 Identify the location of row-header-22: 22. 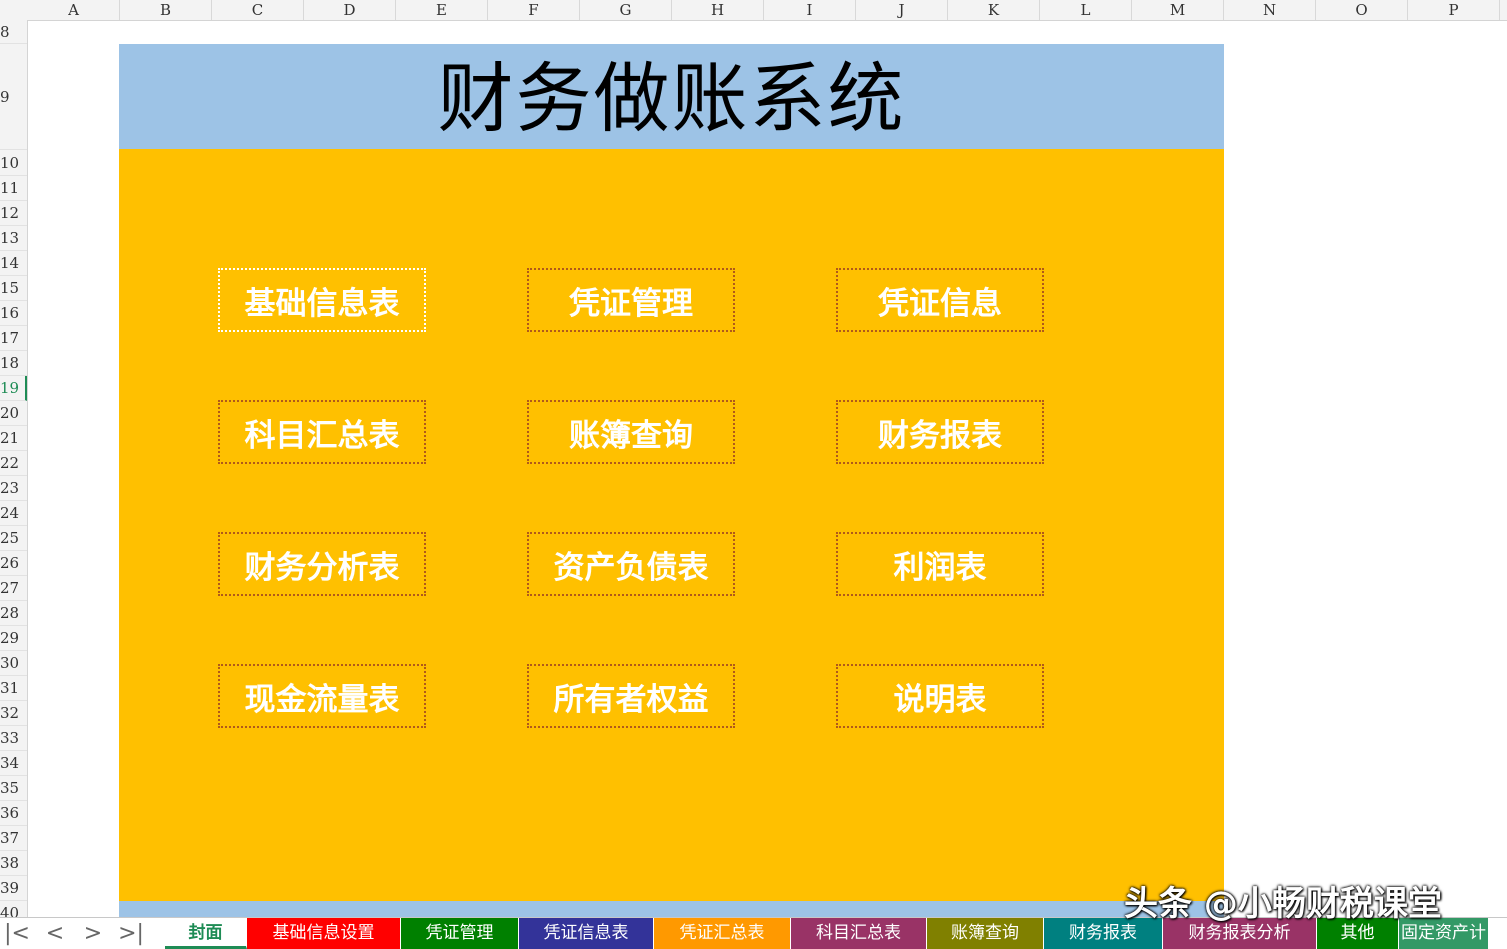
(13, 463).